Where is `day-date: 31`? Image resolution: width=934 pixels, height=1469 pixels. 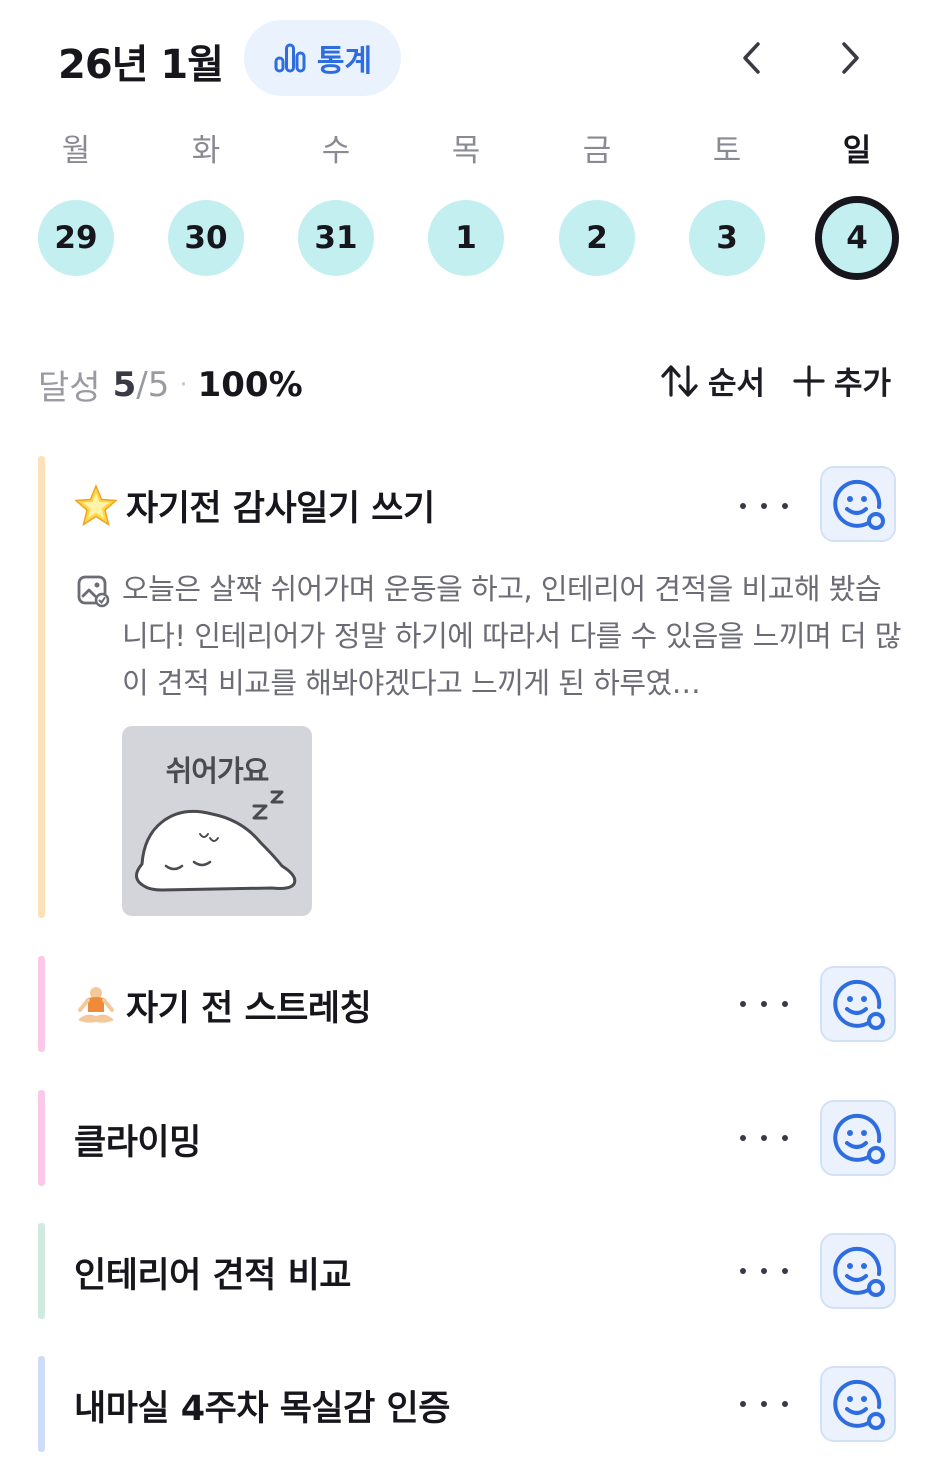 day-date: 31 is located at coordinates (336, 238).